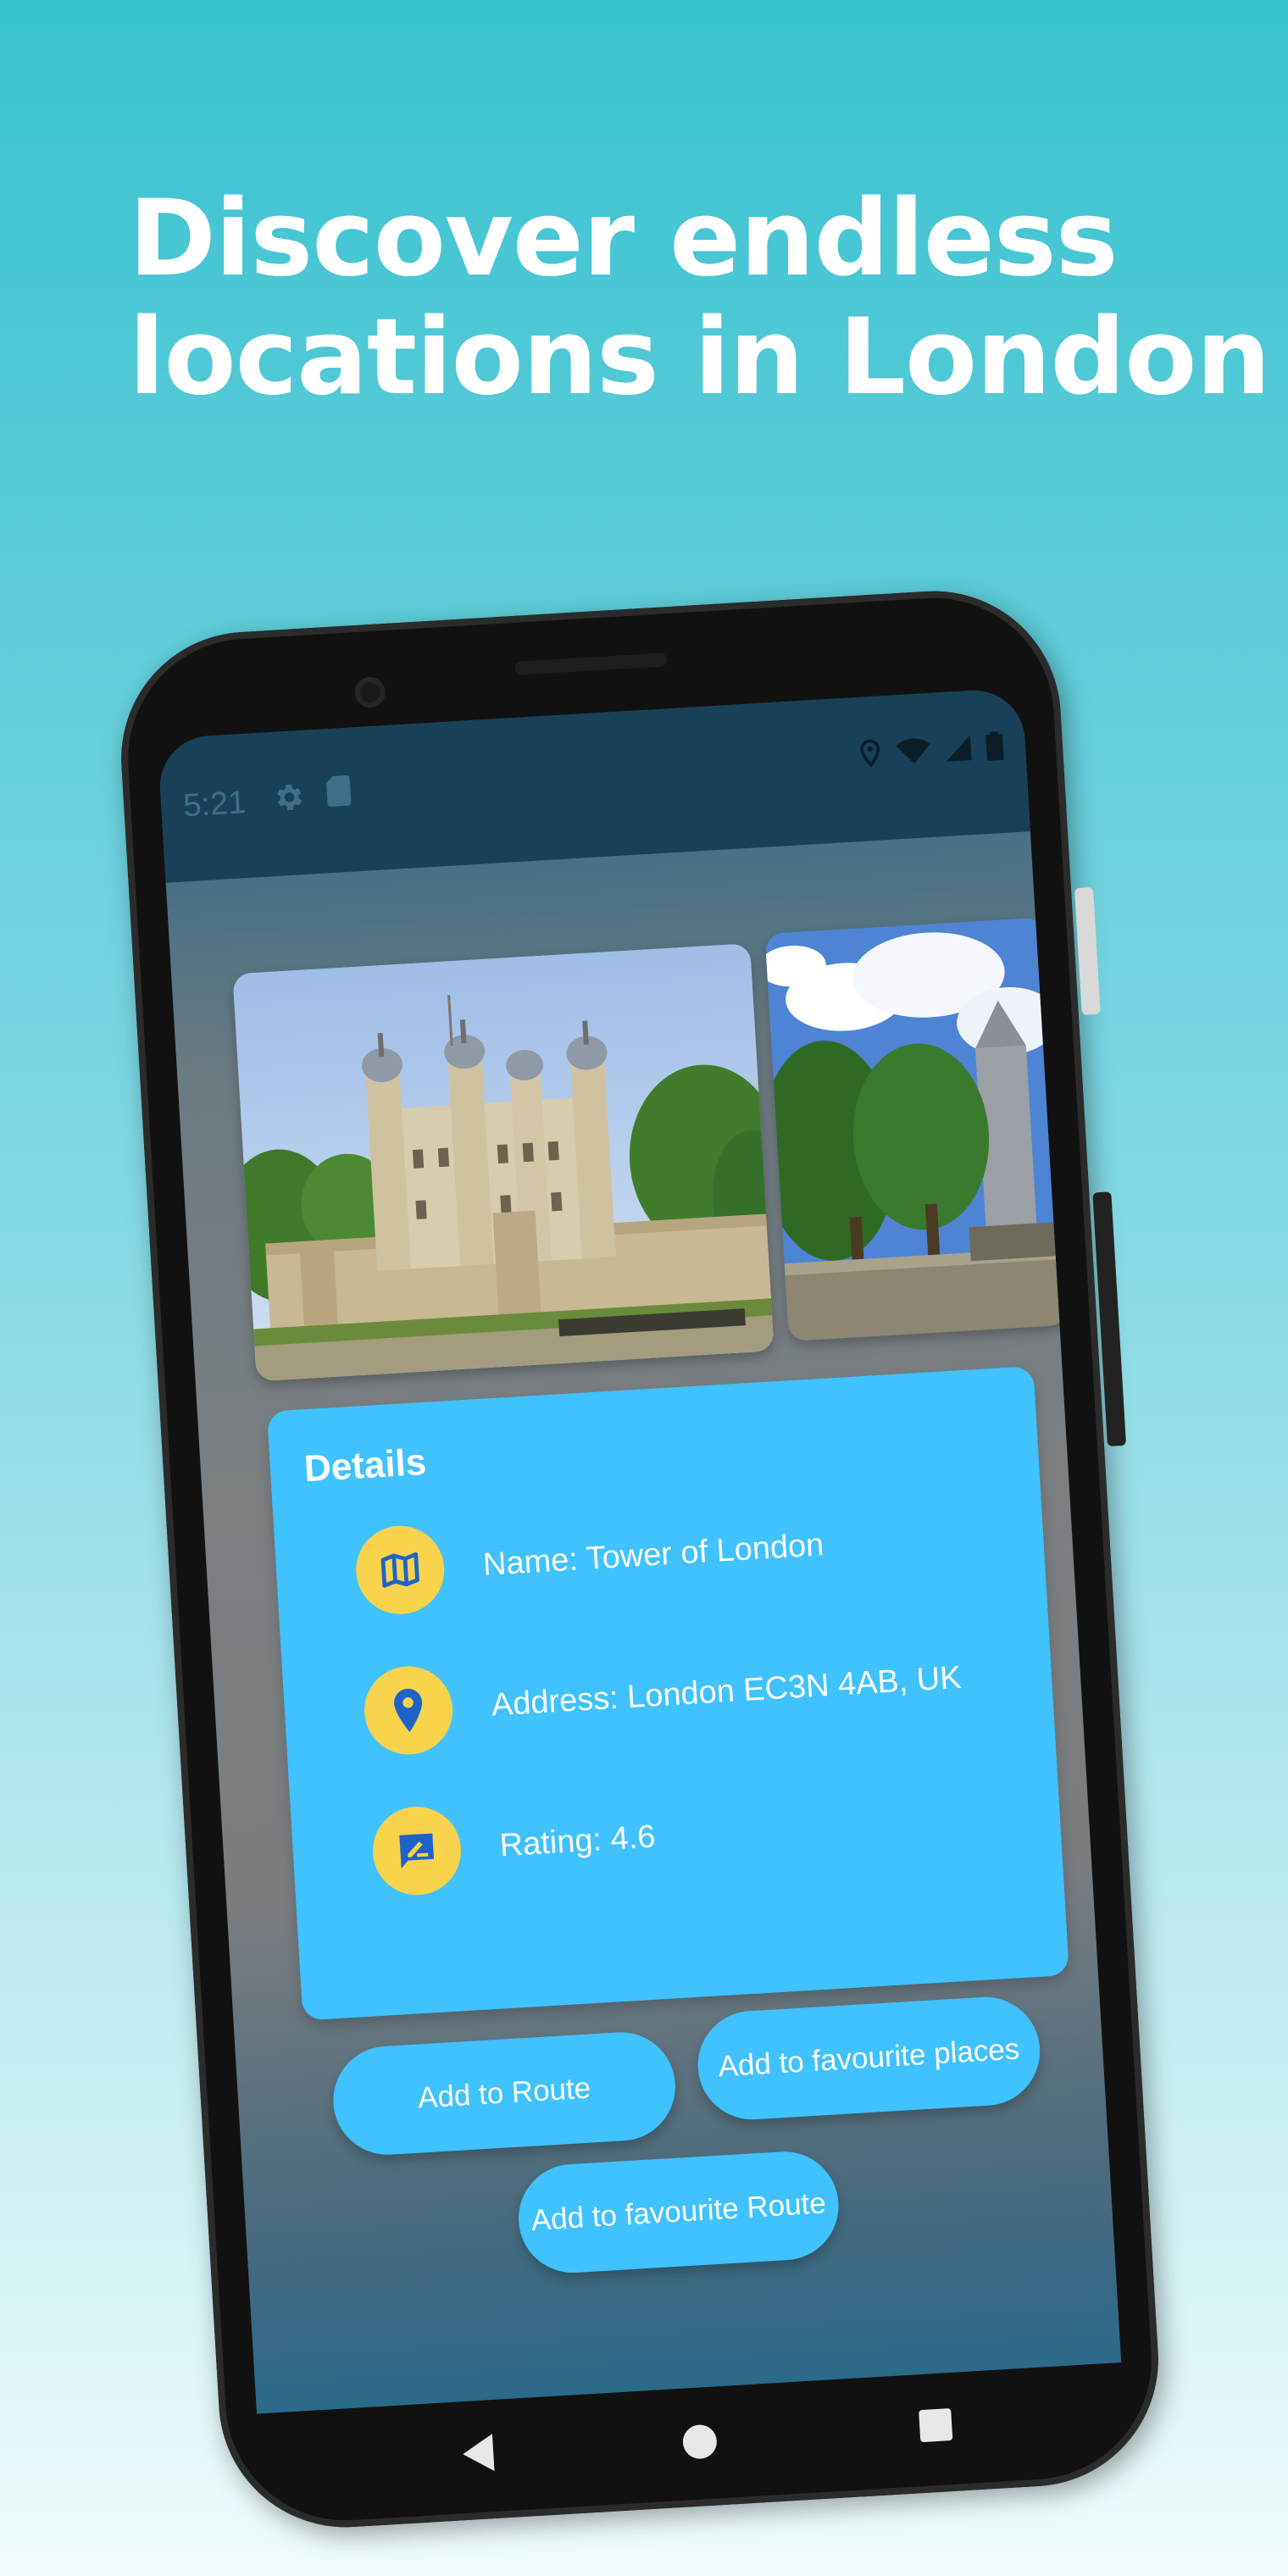  What do you see at coordinates (700, 358) in the screenshot?
I see `headline-line-2: locations in London` at bounding box center [700, 358].